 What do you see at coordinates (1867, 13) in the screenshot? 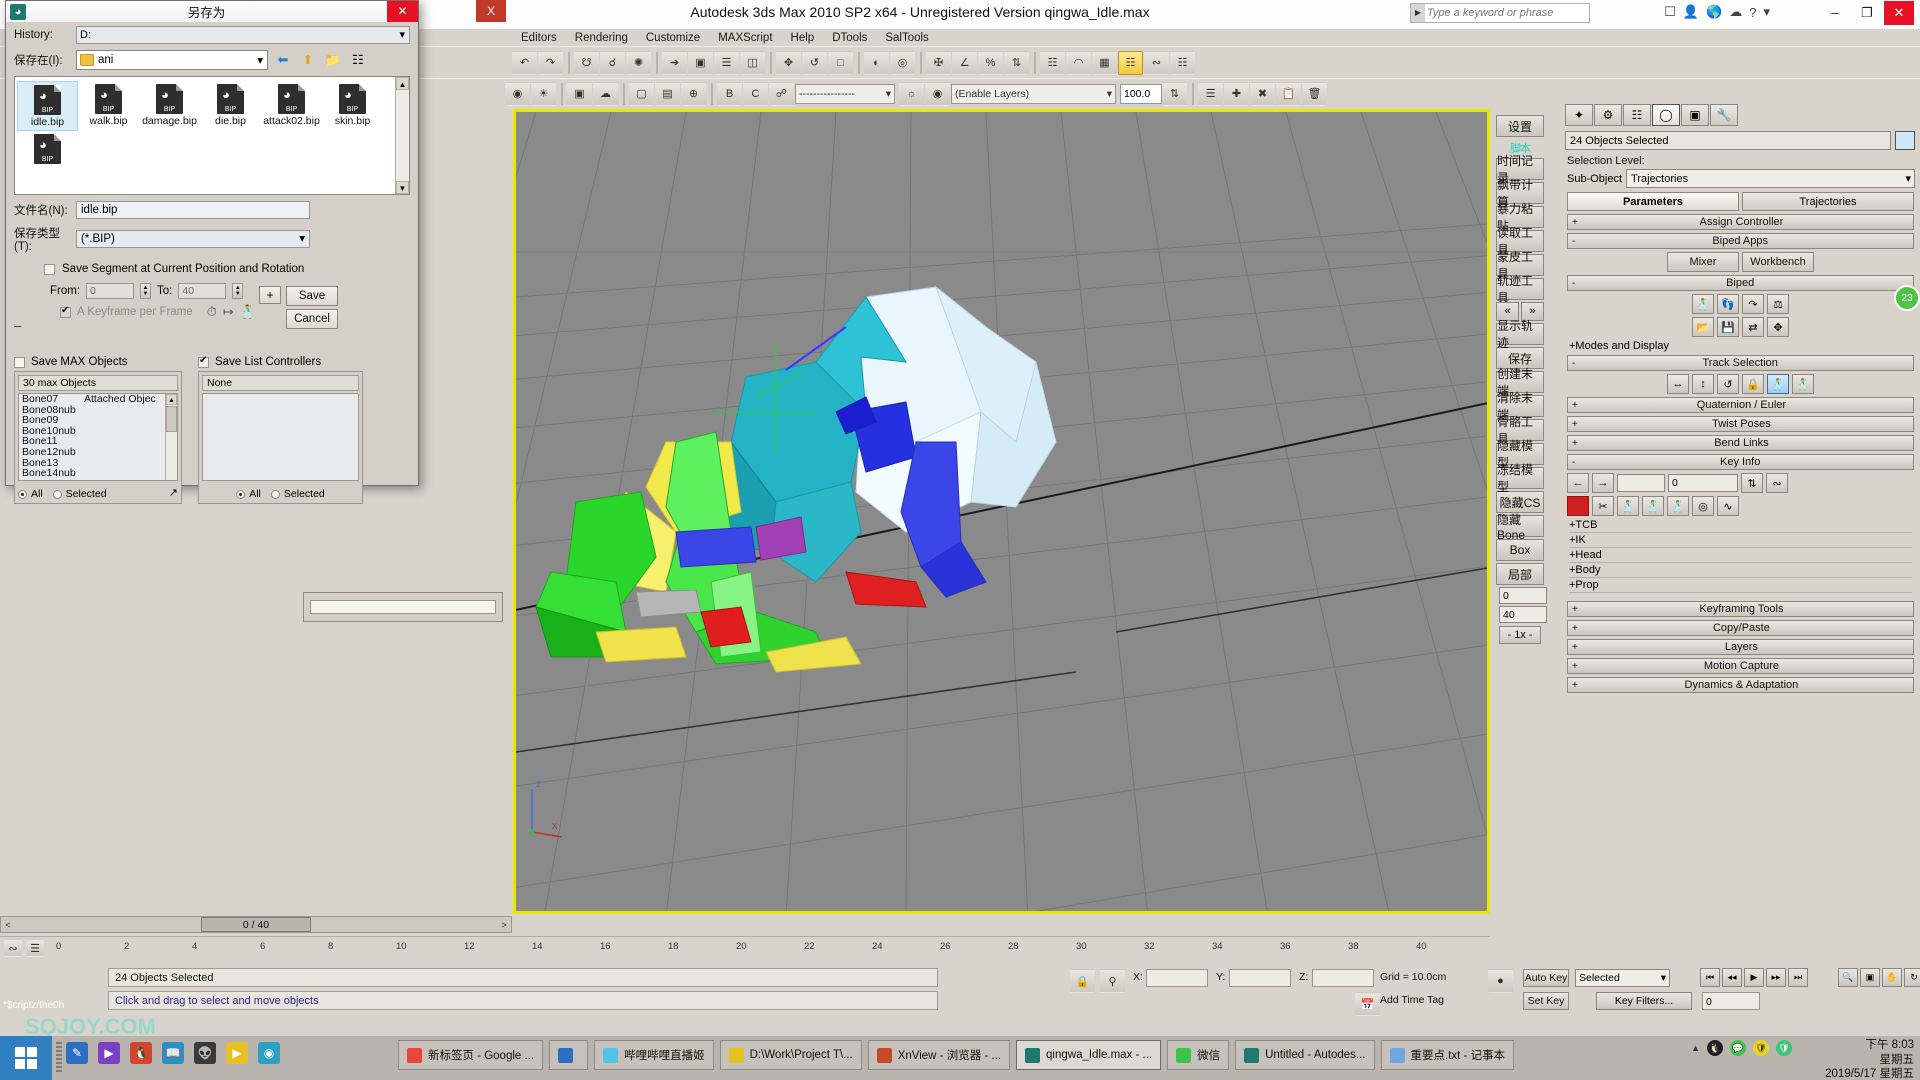
I see `maximize-button: ❐` at bounding box center [1867, 13].